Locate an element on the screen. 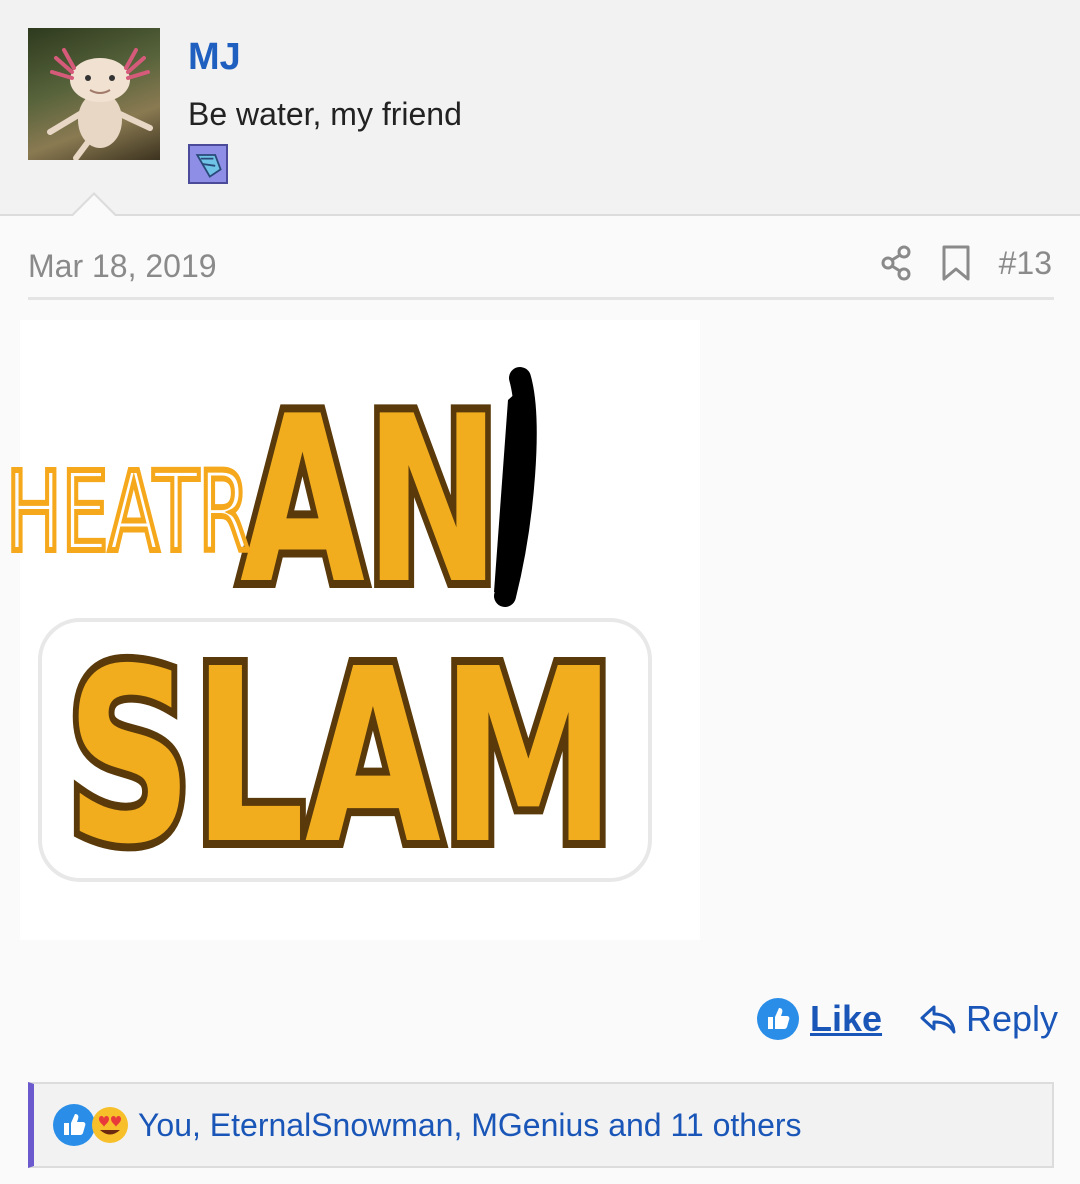 The image size is (1080, 1184). bookmark-icon is located at coordinates (956, 263).